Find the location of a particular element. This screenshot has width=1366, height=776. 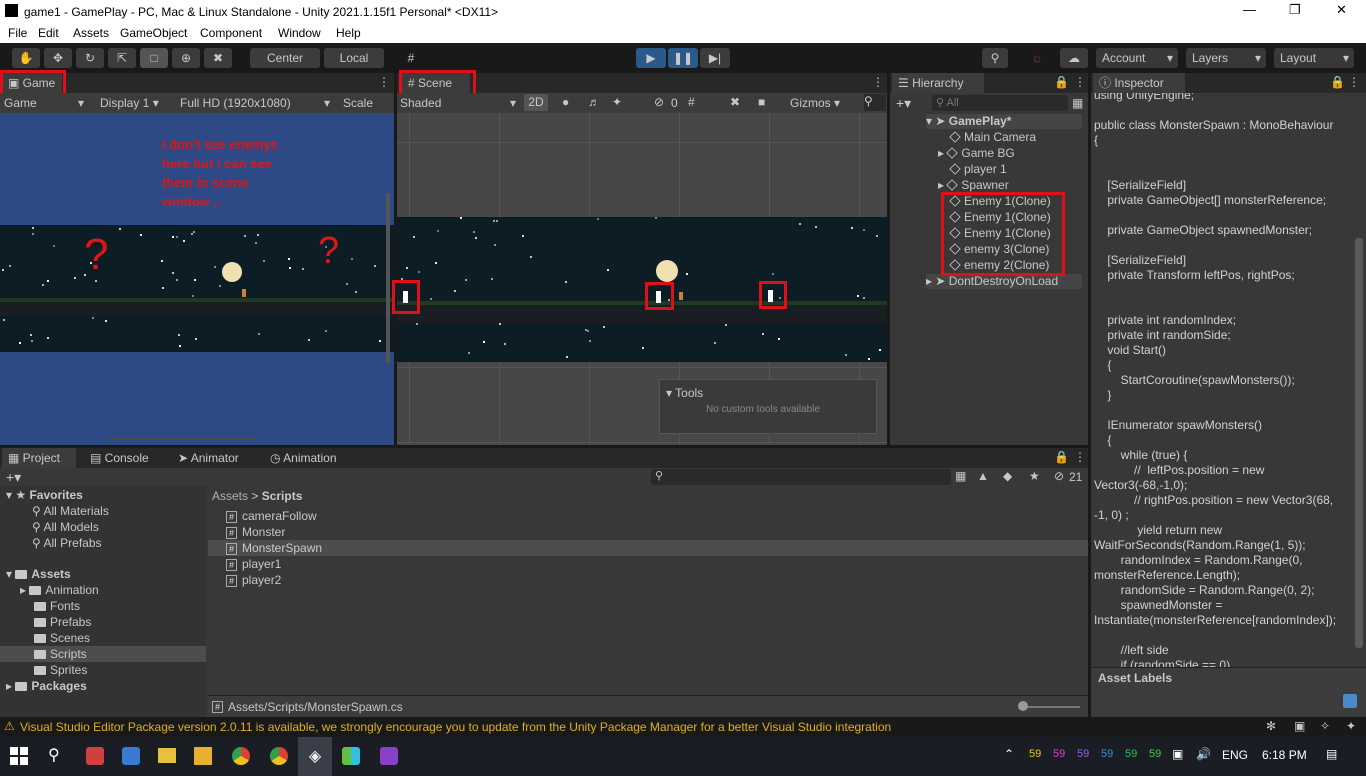

hidden-icon: ⊘ is located at coordinates (1059, 476).